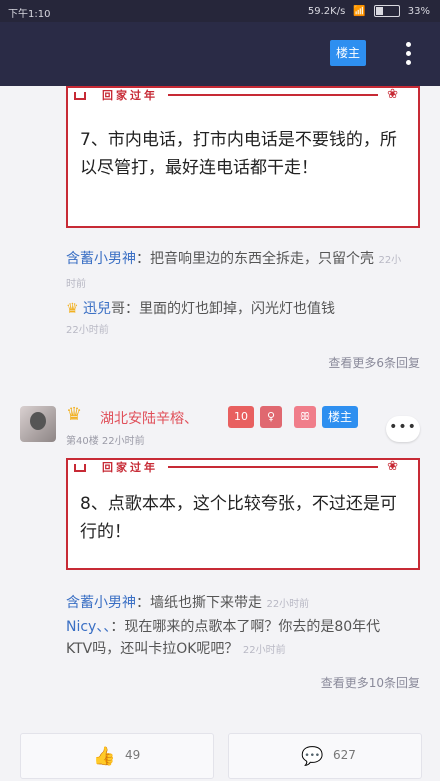 The image size is (440, 781). What do you see at coordinates (271, 417) in the screenshot?
I see `female-icon: ♀` at bounding box center [271, 417].